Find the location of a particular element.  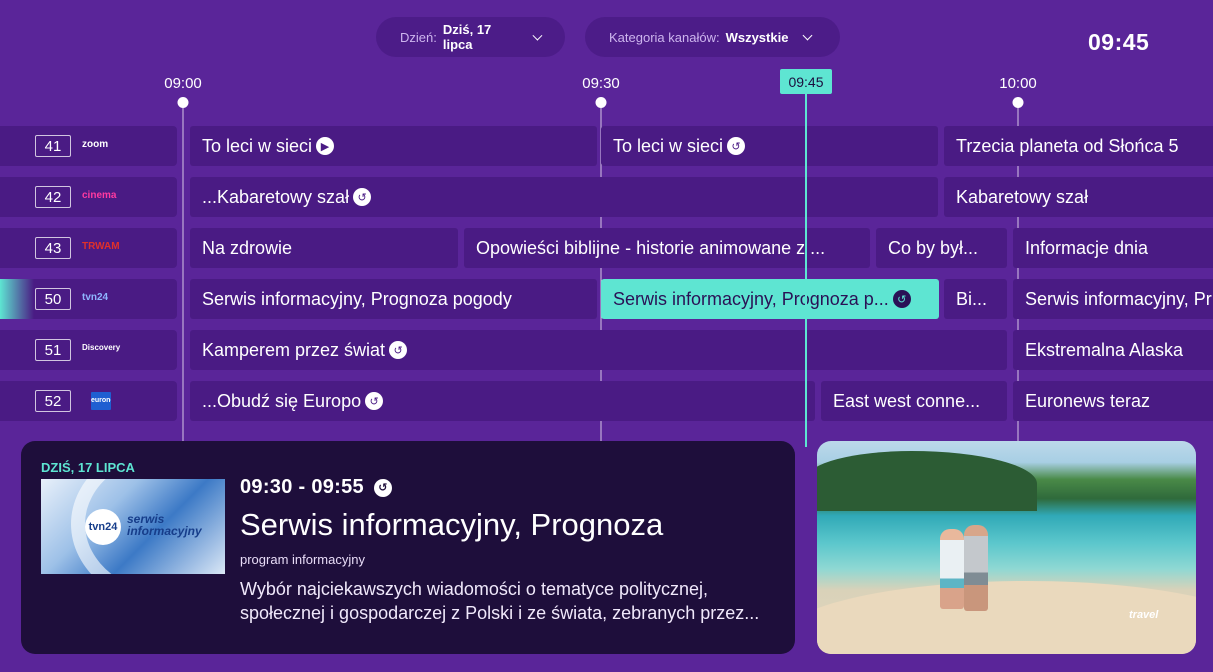

channel-cell: 51 Discovery is located at coordinates (88, 350).